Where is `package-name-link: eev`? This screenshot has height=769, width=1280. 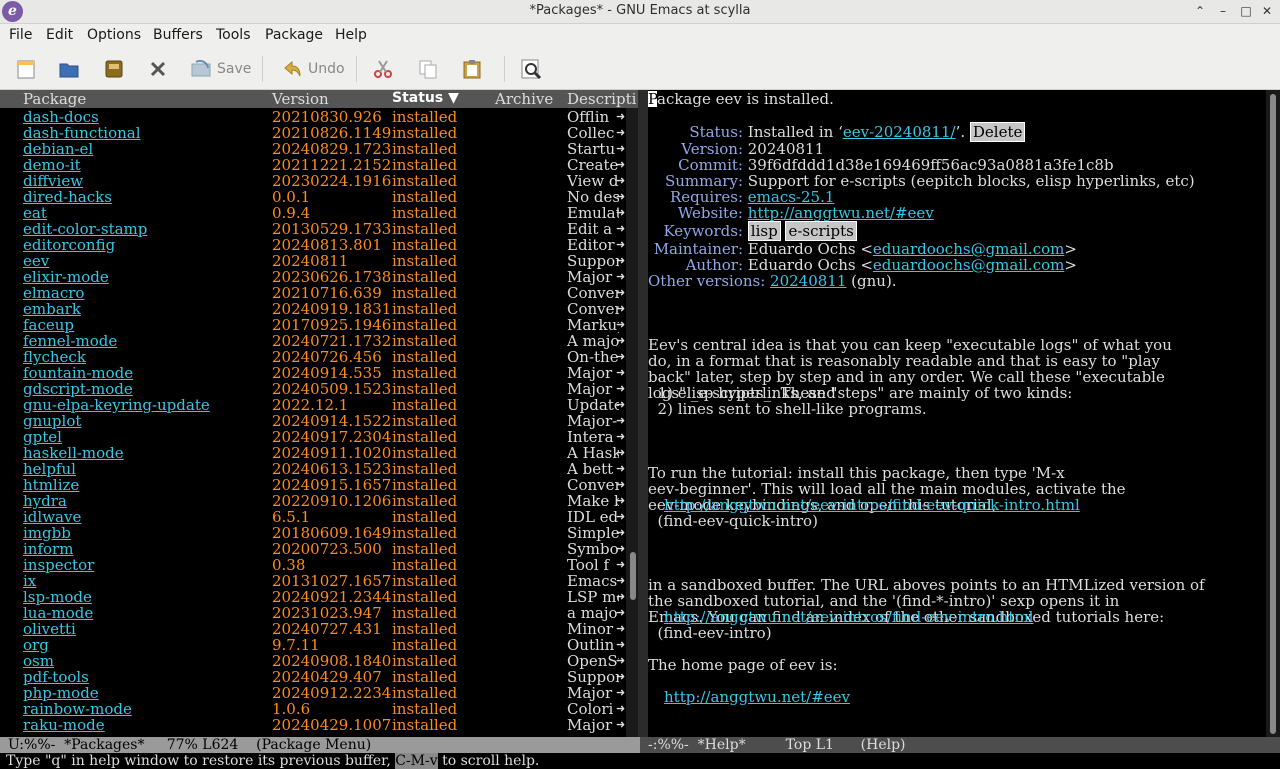 package-name-link: eev is located at coordinates (36, 261).